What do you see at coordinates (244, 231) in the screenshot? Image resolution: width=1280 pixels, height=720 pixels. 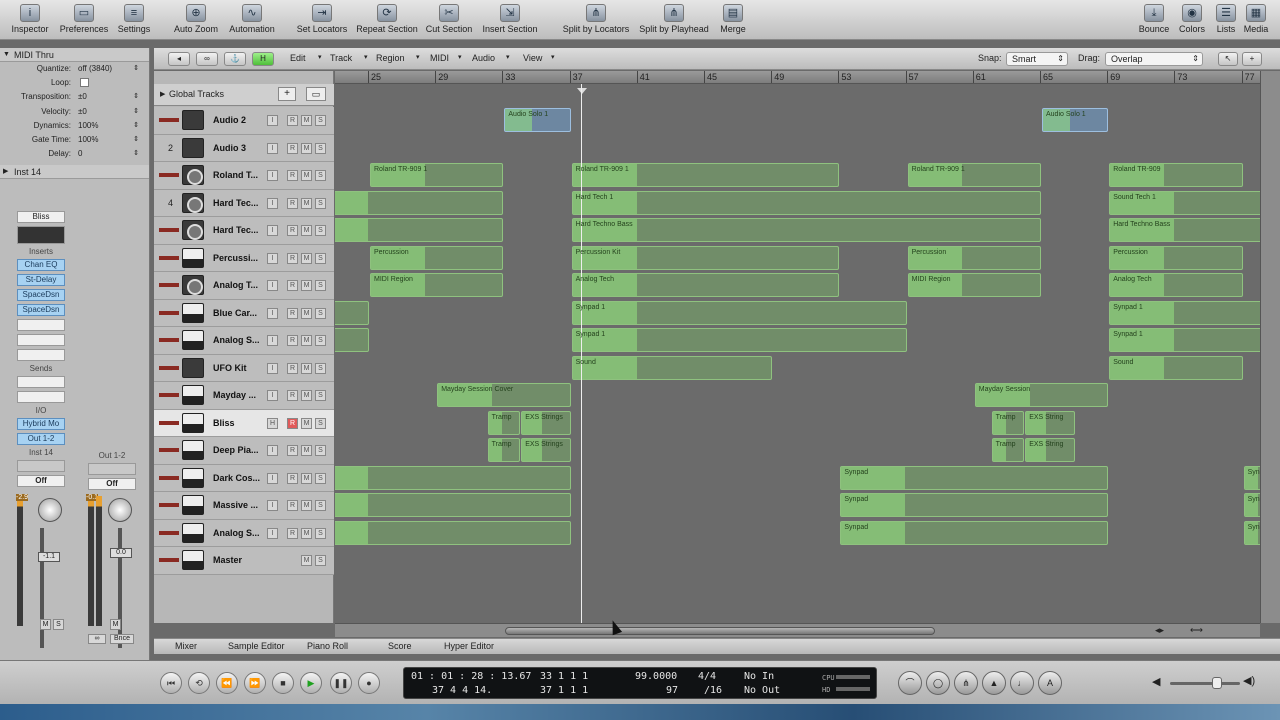 I see `track-header: Hard Tec... I R M S` at bounding box center [244, 231].